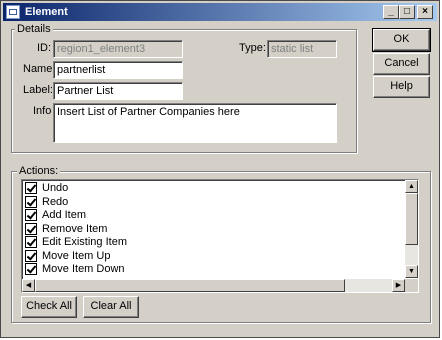 The image size is (442, 340). I want to click on cancel-button-label: Cancel, so click(401, 63).